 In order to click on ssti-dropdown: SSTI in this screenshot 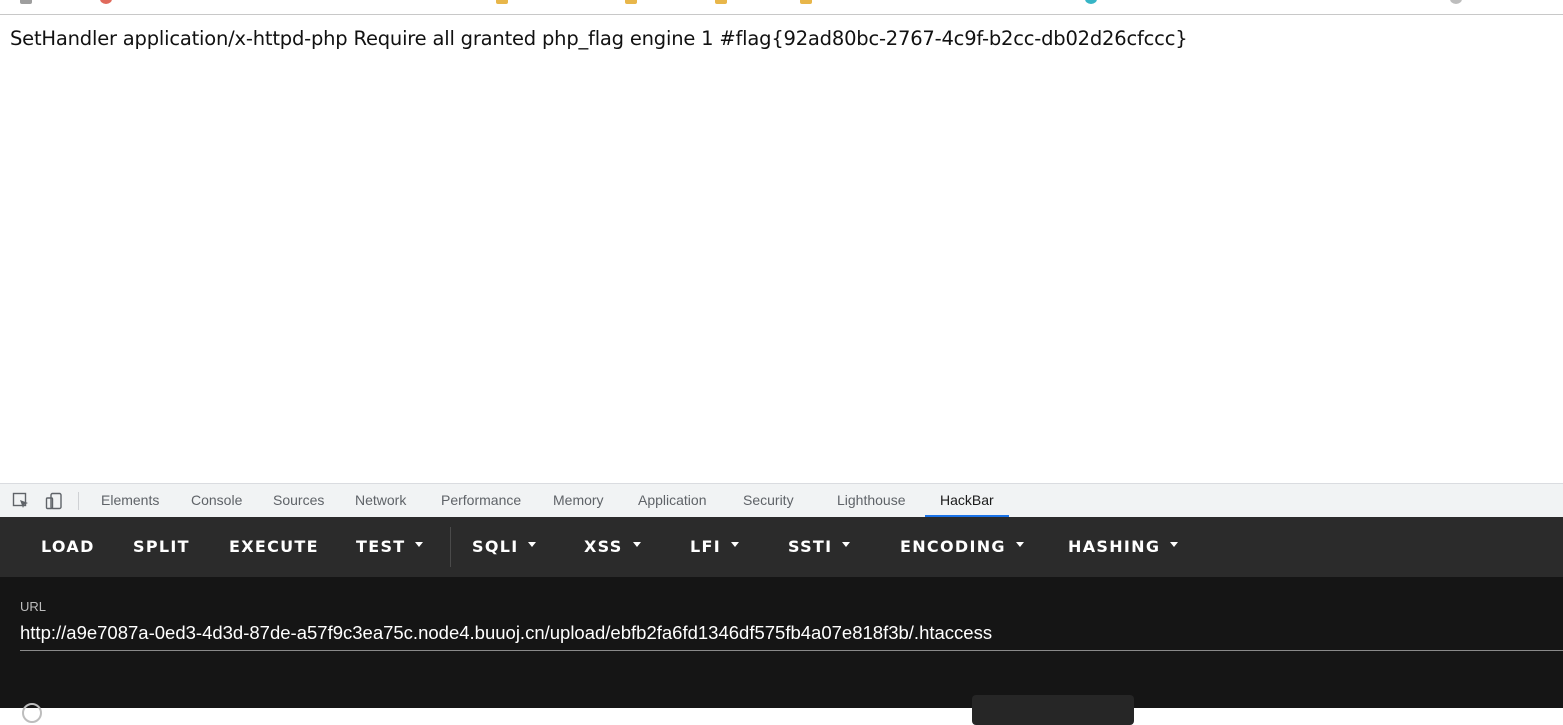, I will do `click(819, 547)`.